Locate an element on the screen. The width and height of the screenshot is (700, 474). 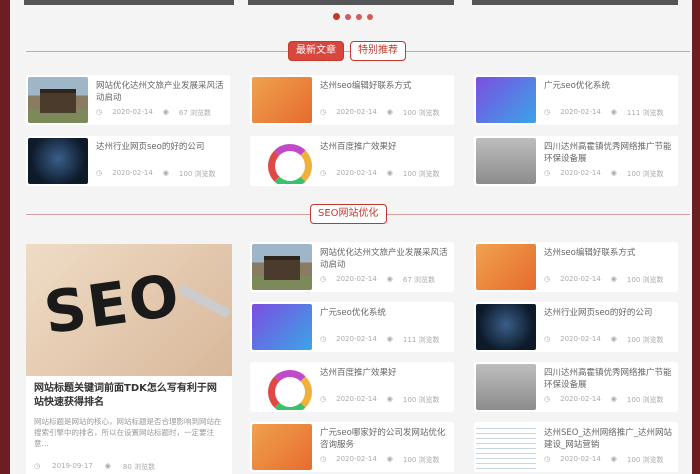
feature-meta: ◷ 2019-09-17 ◉ 80 浏览数 is located at coordinates (94, 467).